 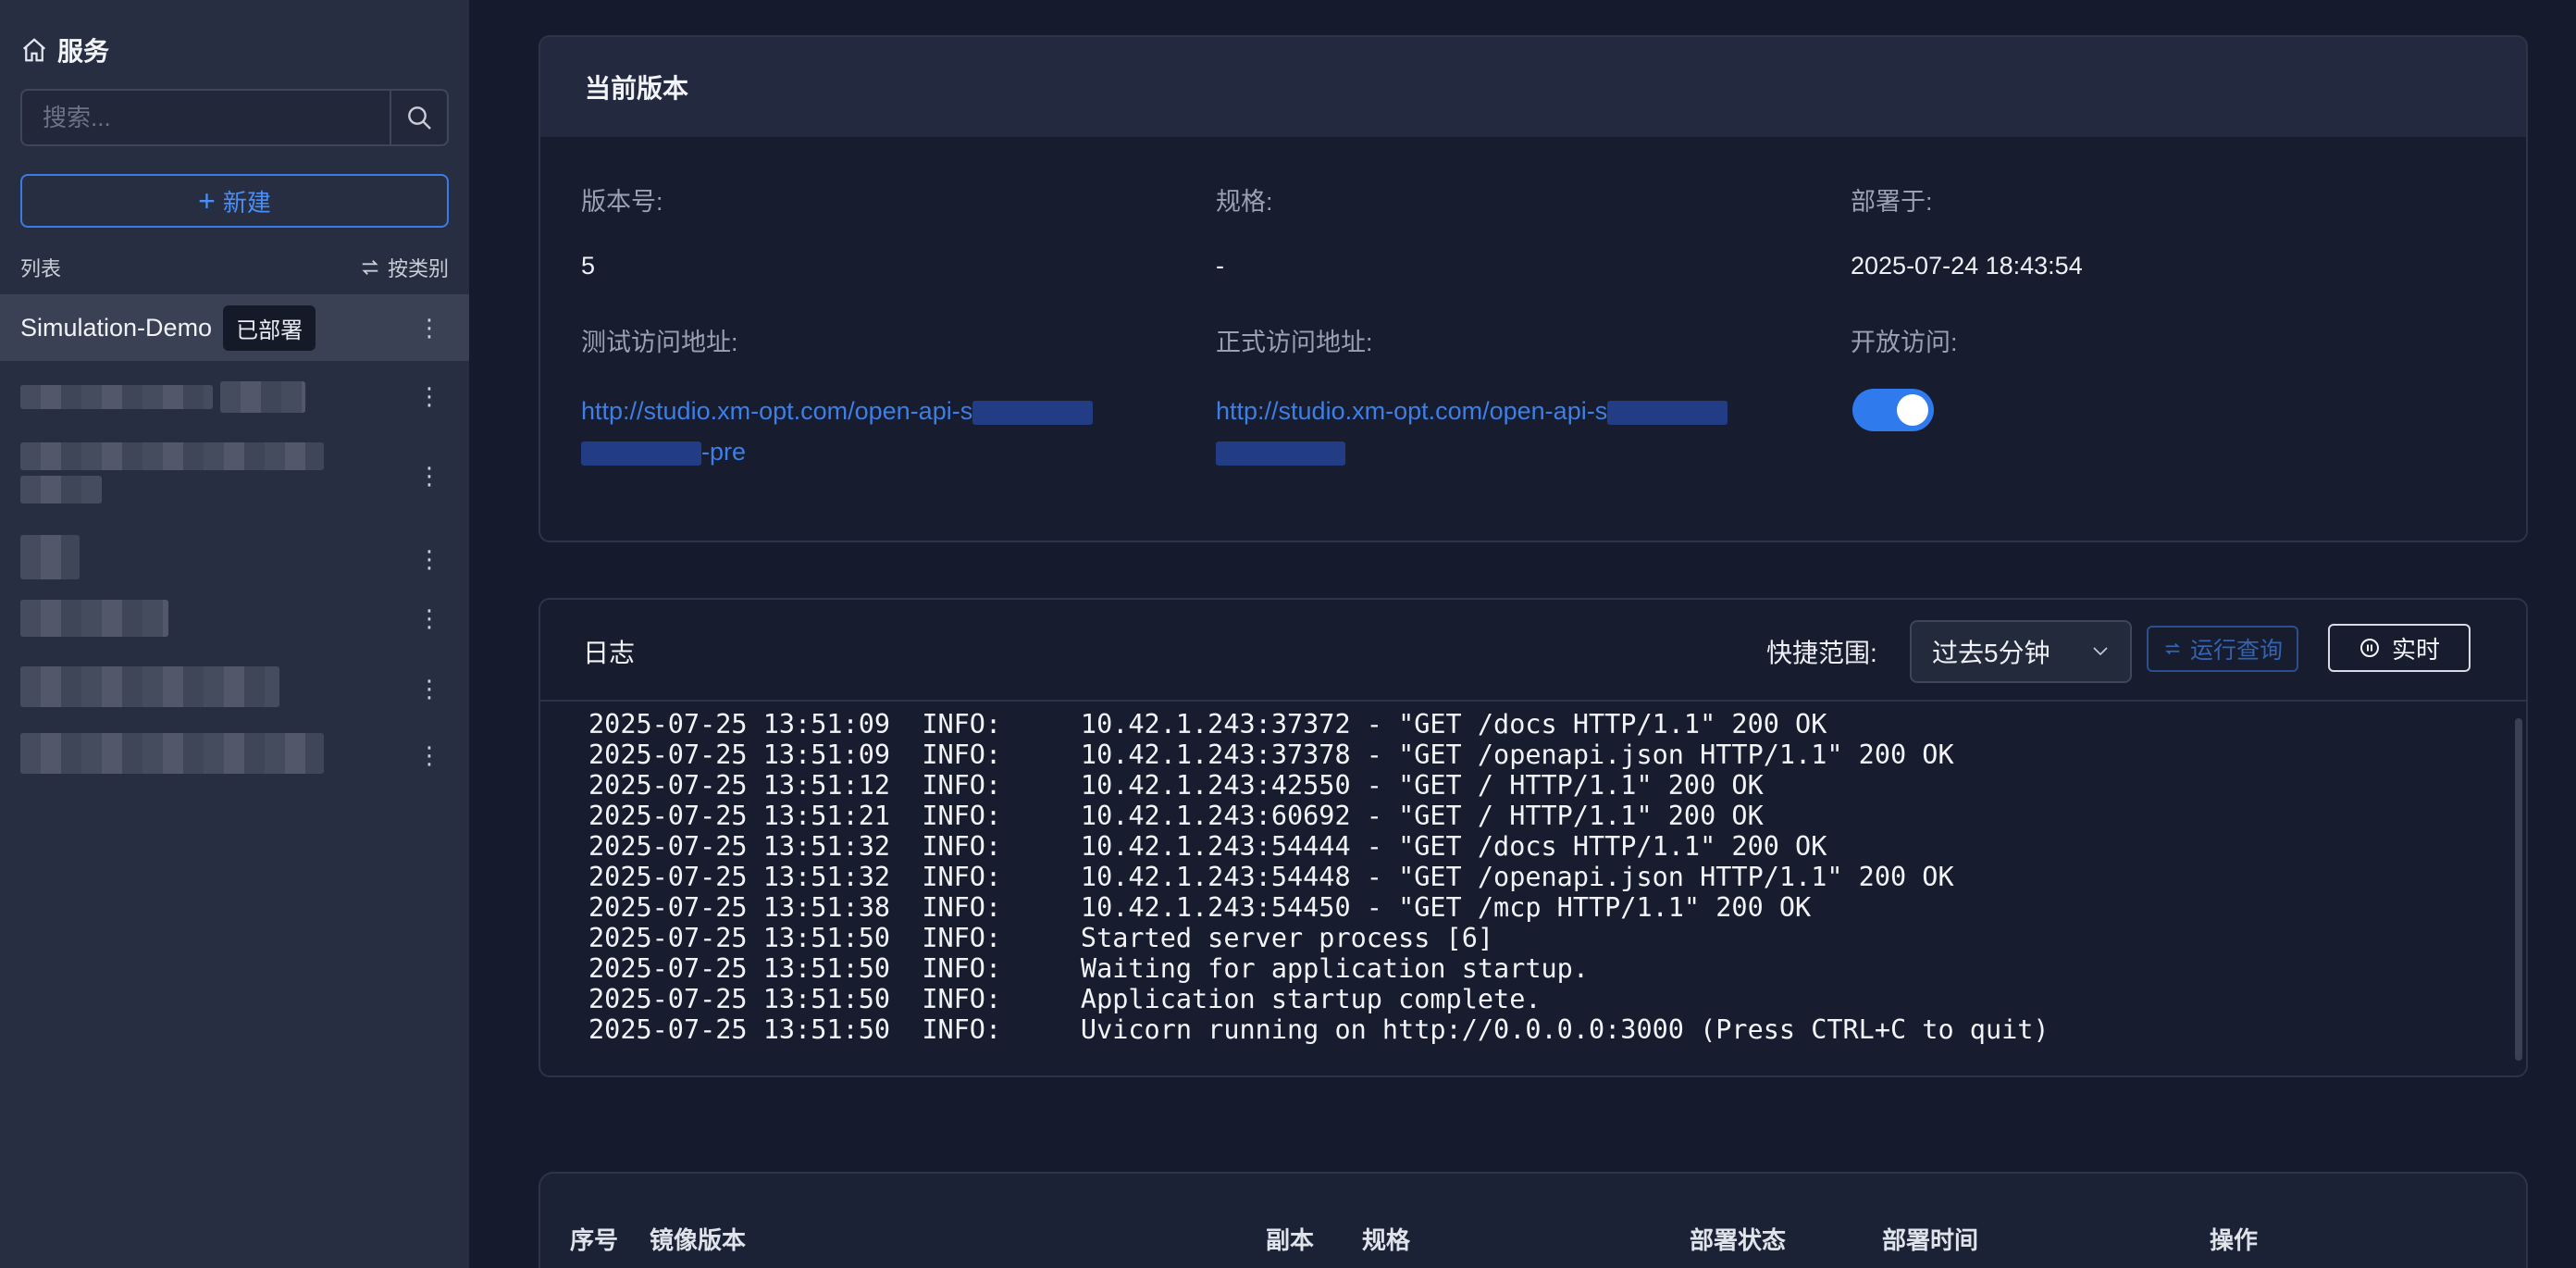 What do you see at coordinates (1412, 411) in the screenshot?
I see `prod-url-prefix: http://studio.xm-opt.com/open-api-s` at bounding box center [1412, 411].